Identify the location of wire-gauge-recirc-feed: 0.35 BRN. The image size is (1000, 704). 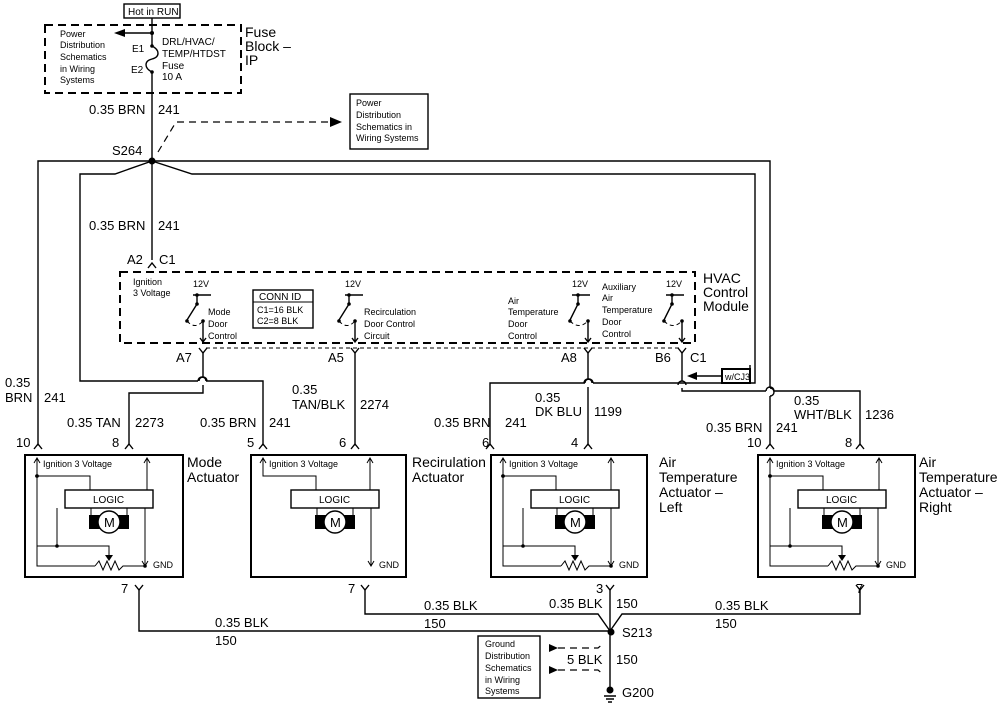
(228, 422).